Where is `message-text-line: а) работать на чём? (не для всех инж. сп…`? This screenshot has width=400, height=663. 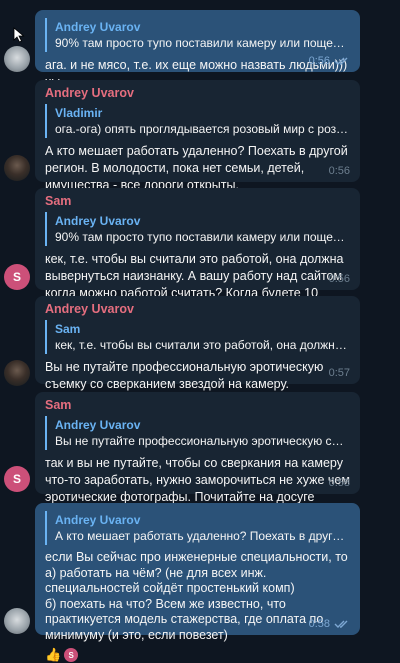 message-text-line: а) работать на чём? (не для всех инж. сп… is located at coordinates (170, 580).